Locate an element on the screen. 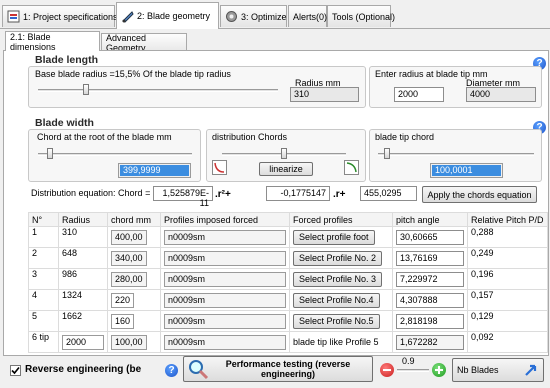  column-header: Relative Pitch P/D is located at coordinates (507, 219).